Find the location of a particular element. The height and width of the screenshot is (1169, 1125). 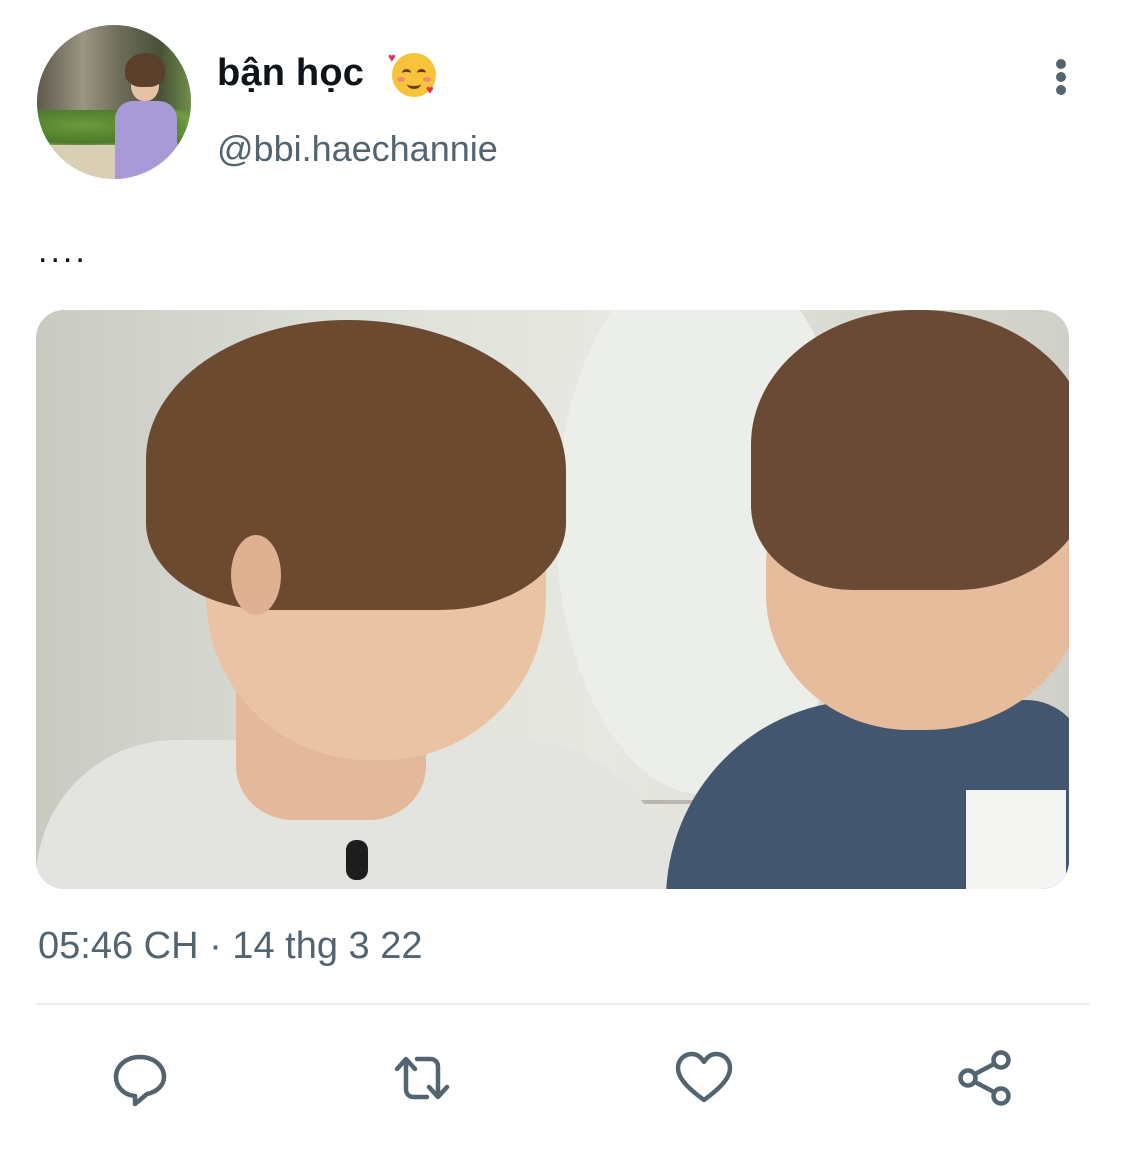

avatar-person is located at coordinates (146, 112).